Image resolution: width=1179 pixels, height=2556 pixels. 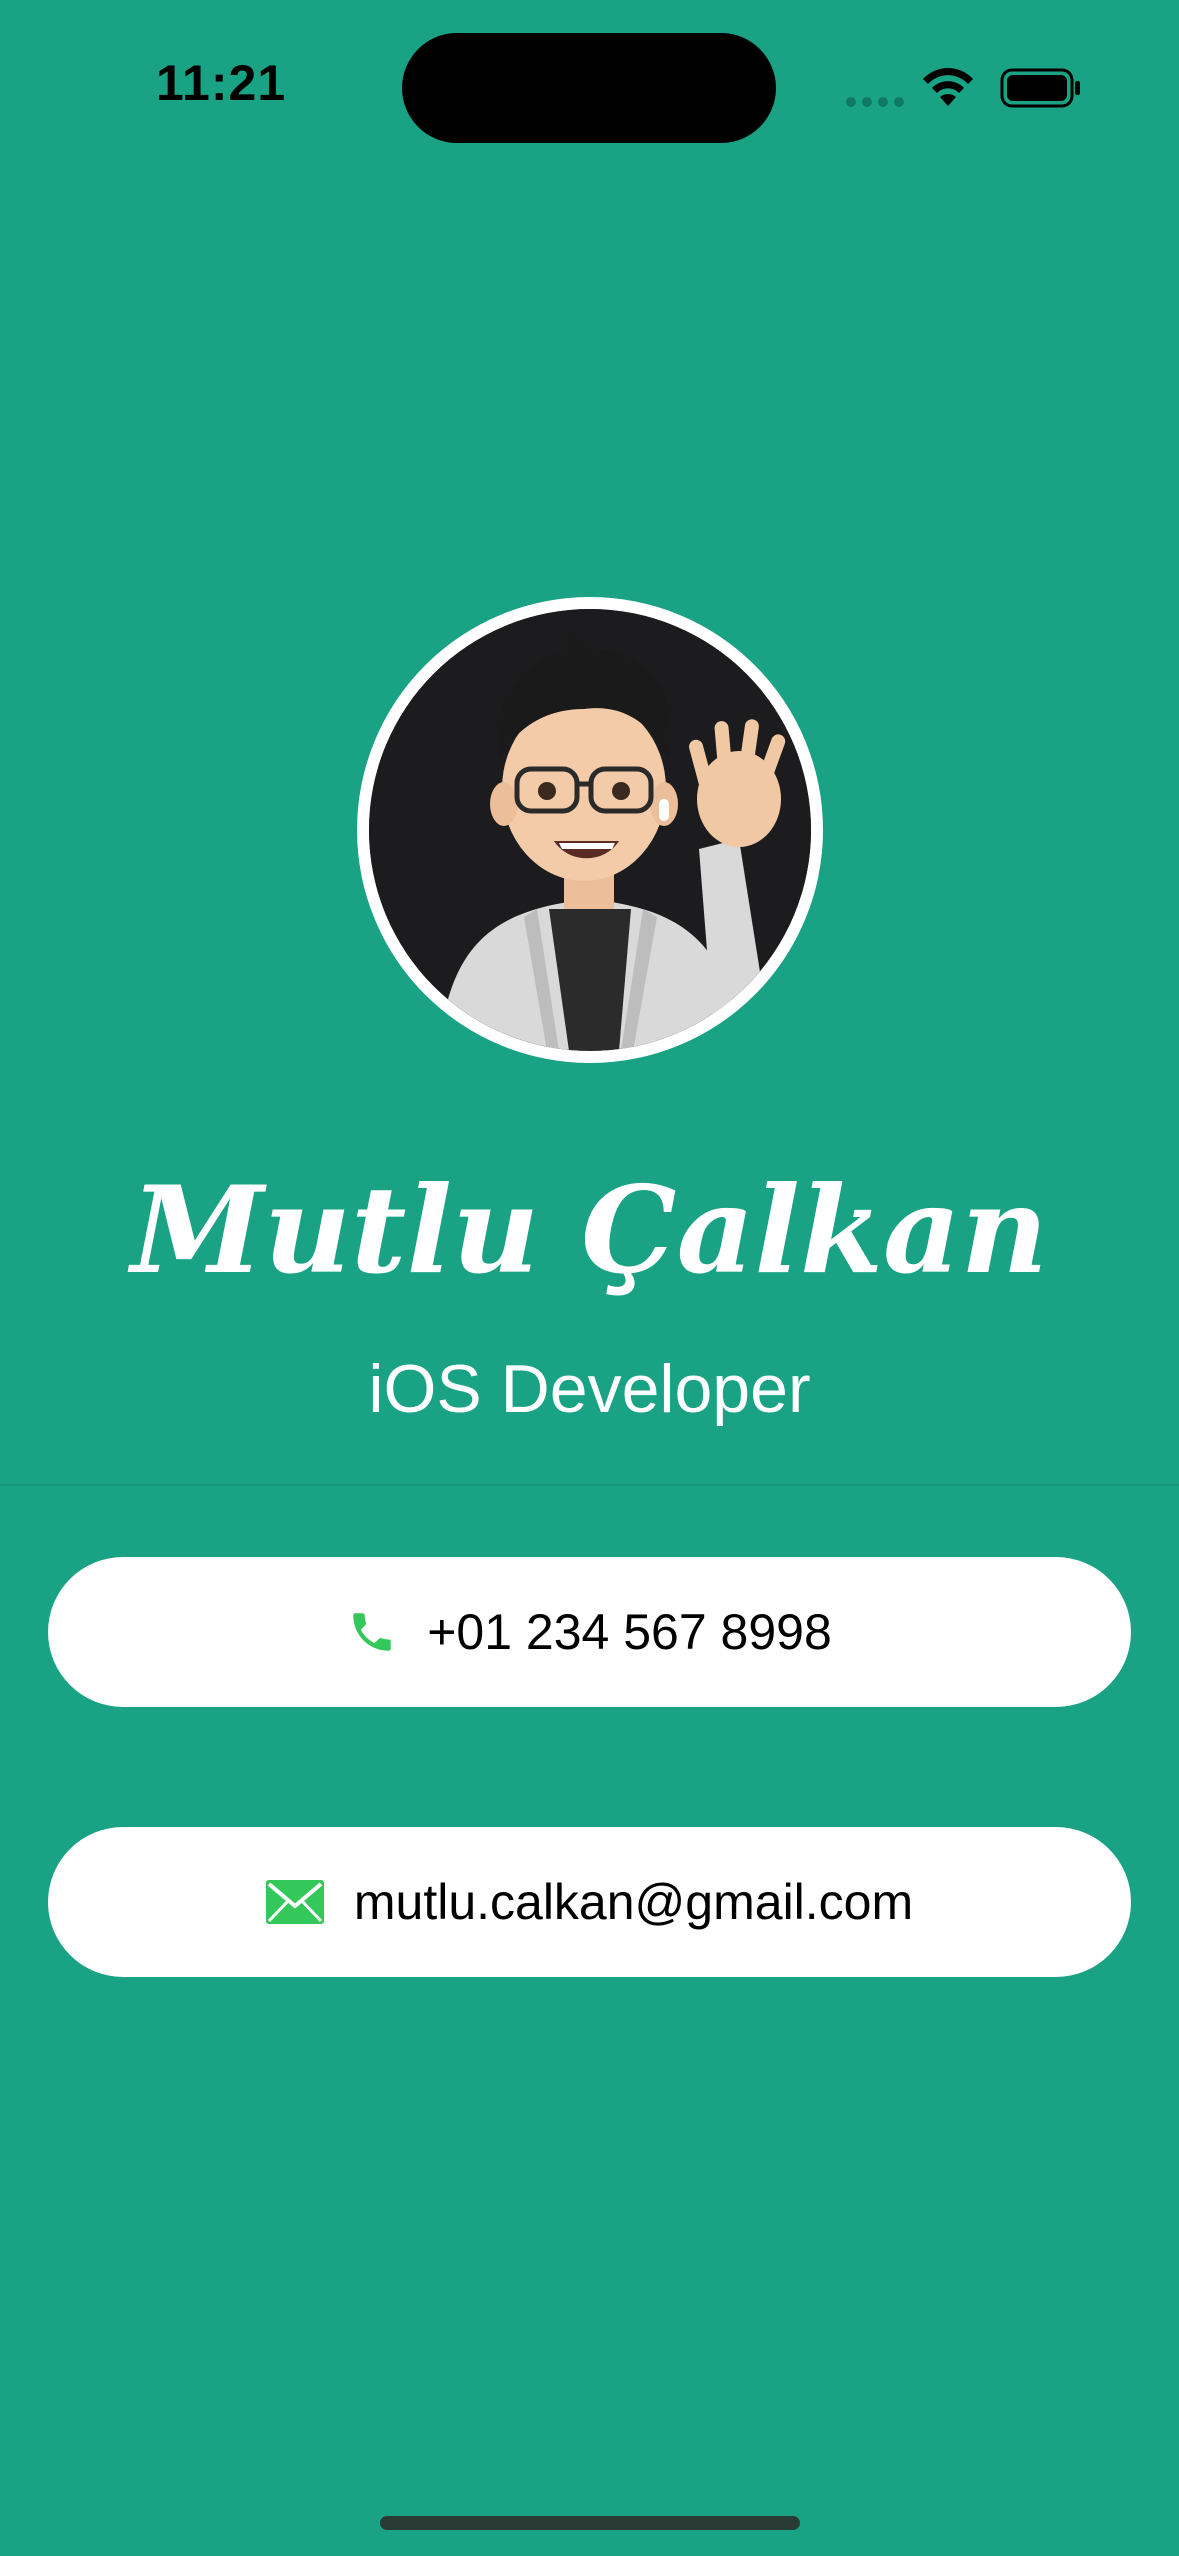 What do you see at coordinates (294, 1902) in the screenshot?
I see `envelope-icon` at bounding box center [294, 1902].